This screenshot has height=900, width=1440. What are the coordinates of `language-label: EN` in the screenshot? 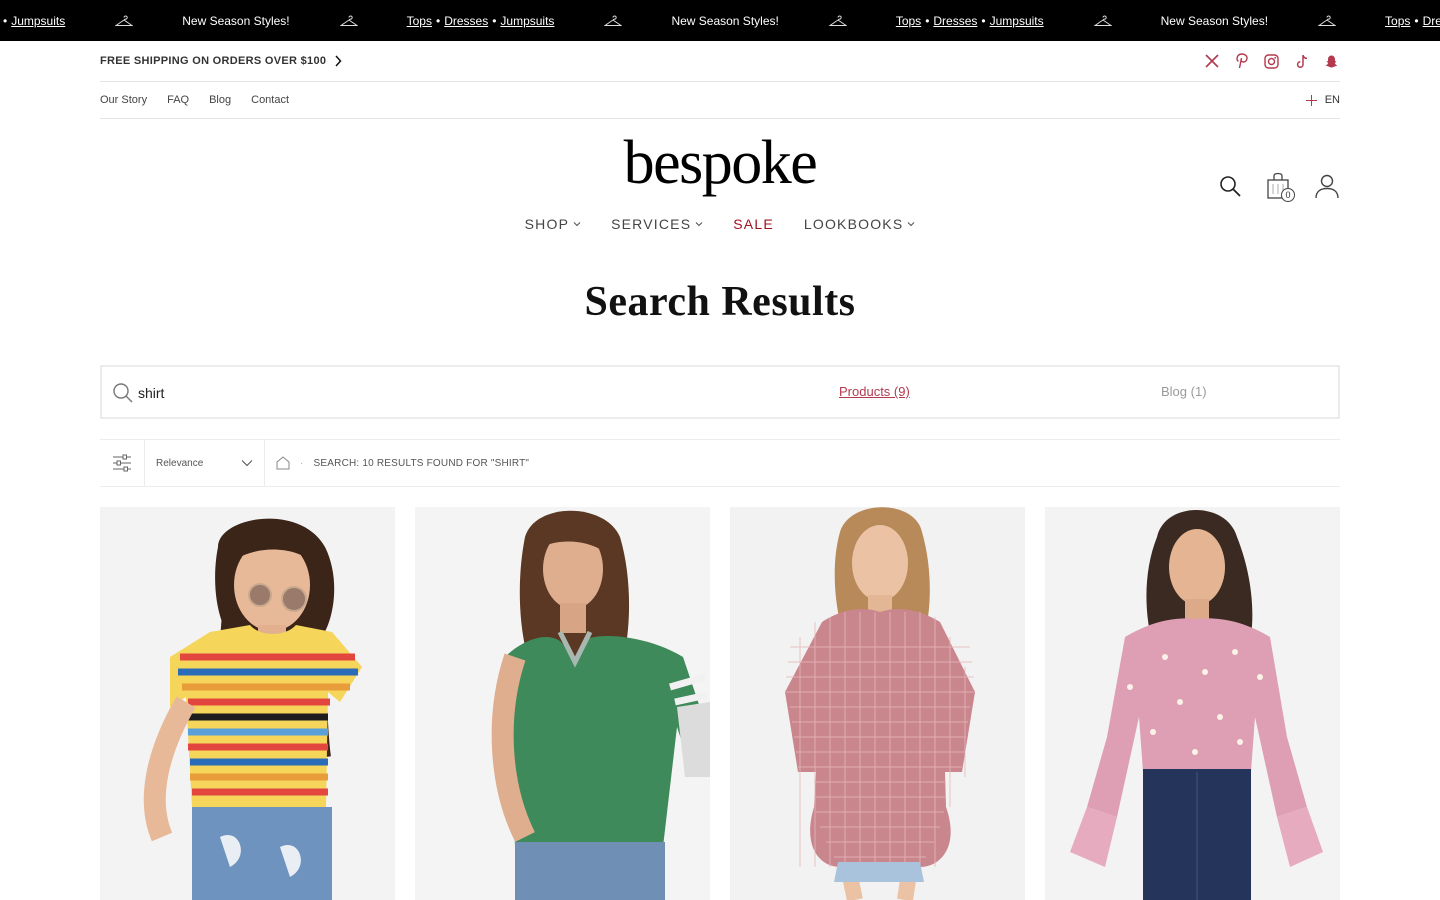 It's located at (1332, 100).